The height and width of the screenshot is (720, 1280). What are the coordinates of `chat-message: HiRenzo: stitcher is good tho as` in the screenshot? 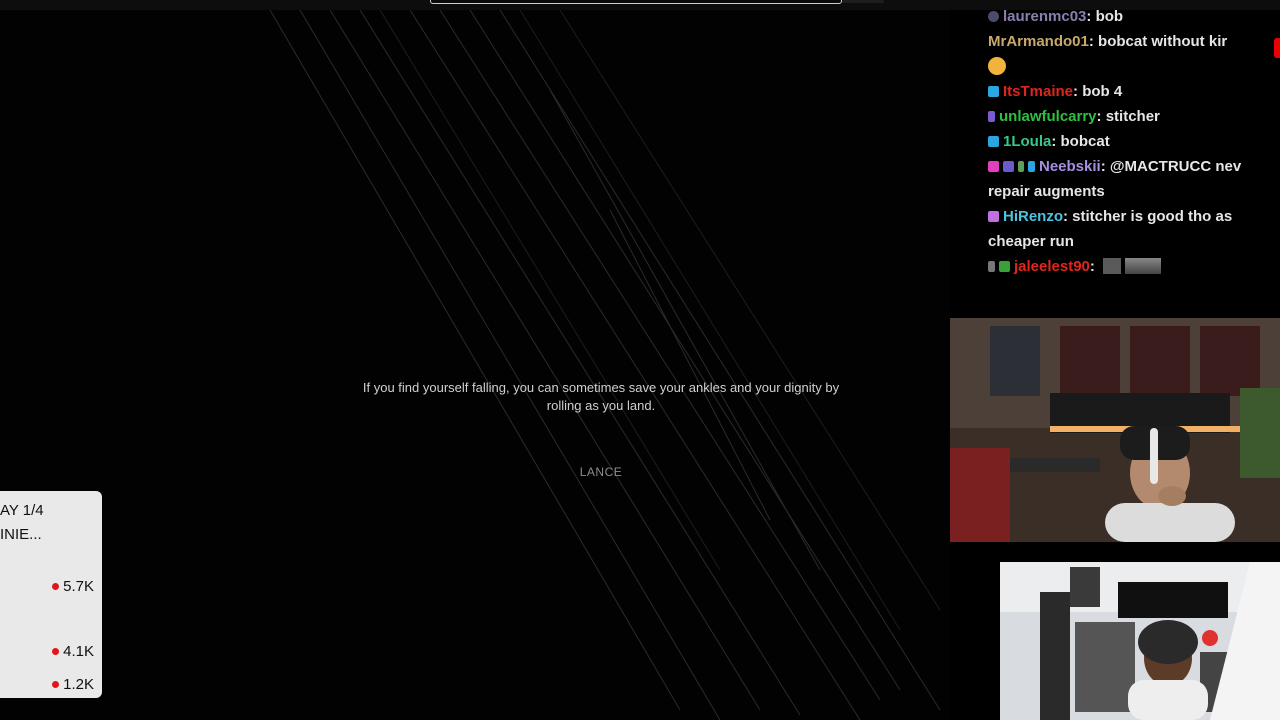 It's located at (1110, 216).